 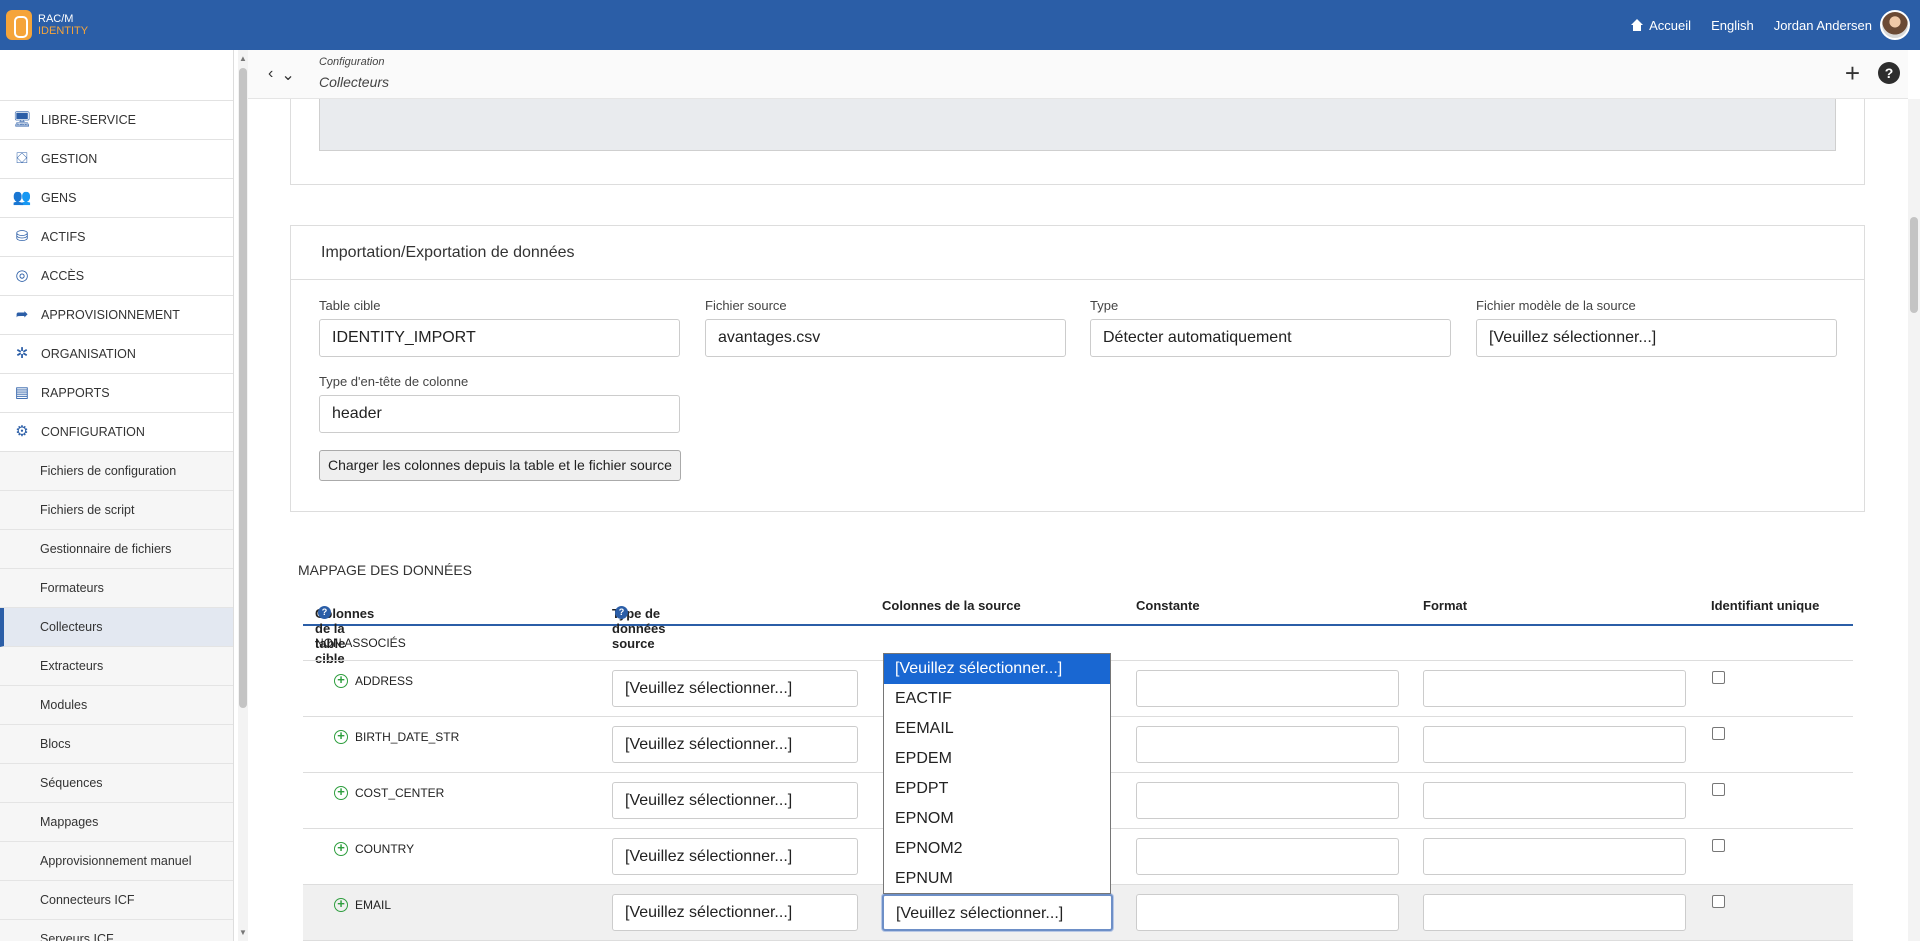 What do you see at coordinates (116, 861) in the screenshot?
I see `sidebar-subitem-approvisionnement-manuel: Approvisionnement manuel` at bounding box center [116, 861].